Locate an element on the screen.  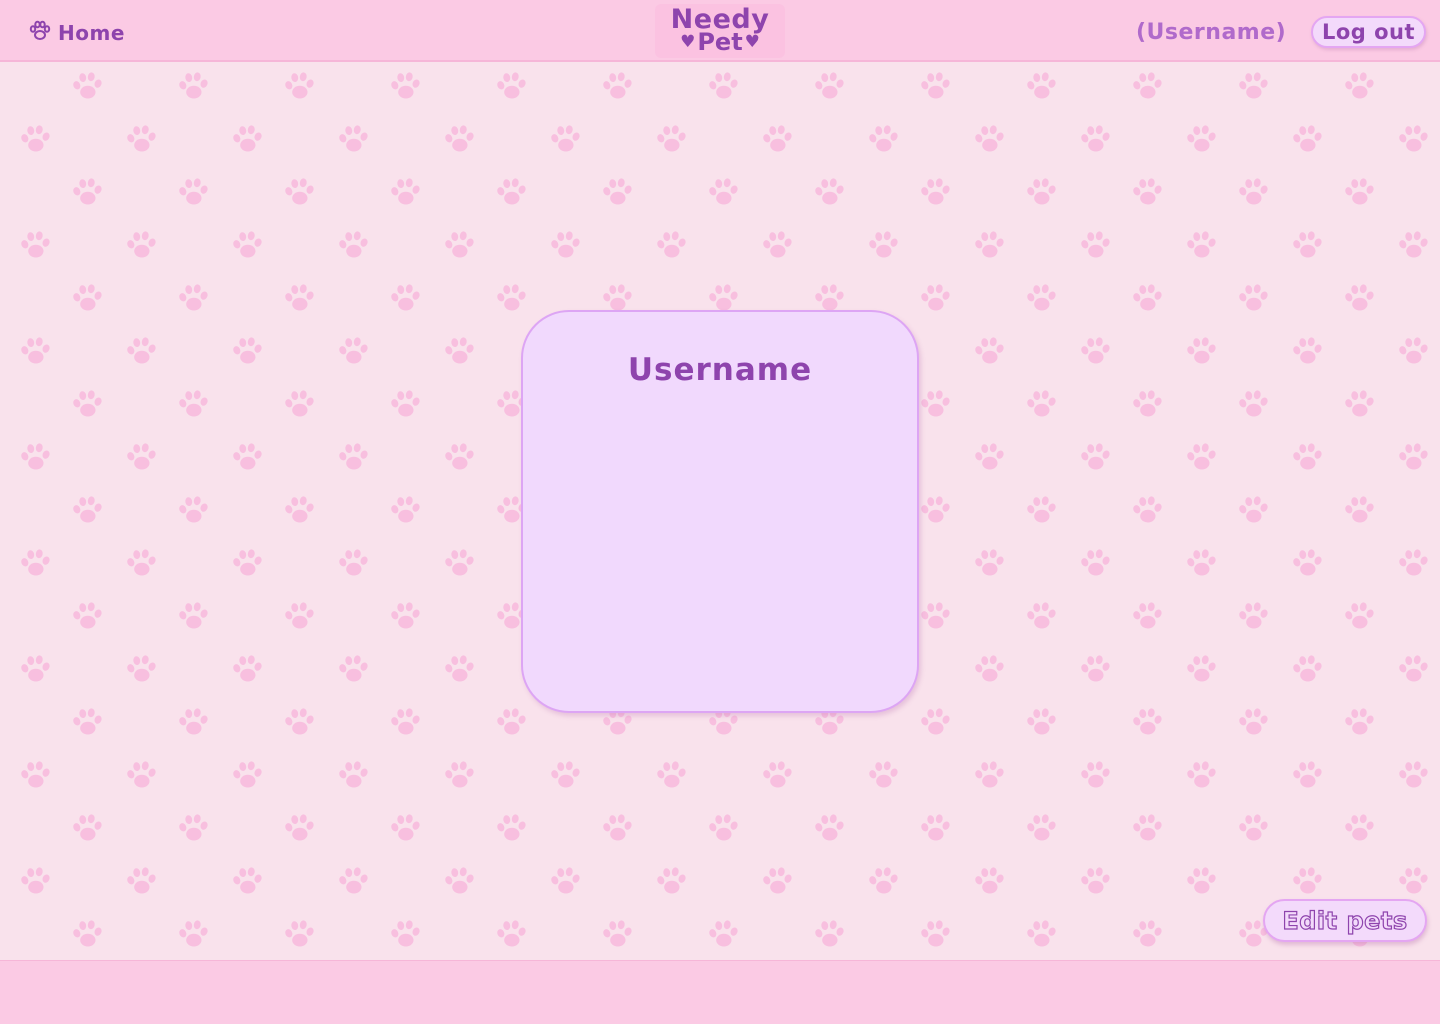
needy-pet-logo: Needy ♥ Pet ♥ is located at coordinates (720, 31).